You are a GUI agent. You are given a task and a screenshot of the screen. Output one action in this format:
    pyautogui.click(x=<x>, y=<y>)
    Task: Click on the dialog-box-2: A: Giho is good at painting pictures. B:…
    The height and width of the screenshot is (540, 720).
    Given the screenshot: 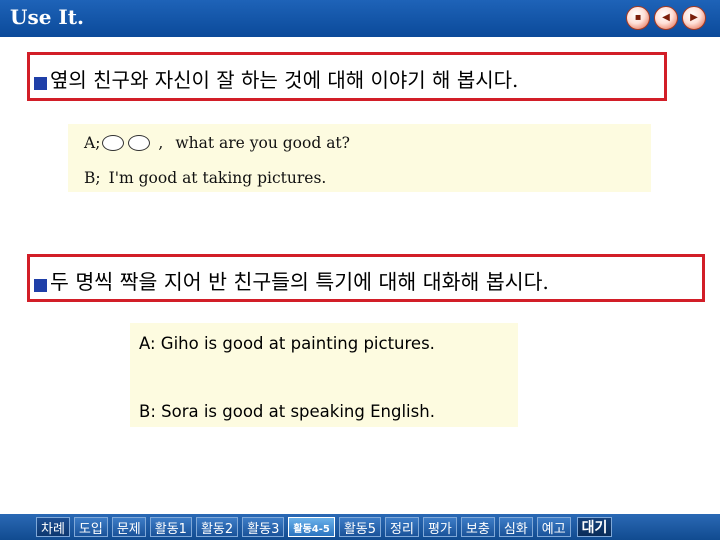 What is the action you would take?
    pyautogui.click(x=324, y=375)
    